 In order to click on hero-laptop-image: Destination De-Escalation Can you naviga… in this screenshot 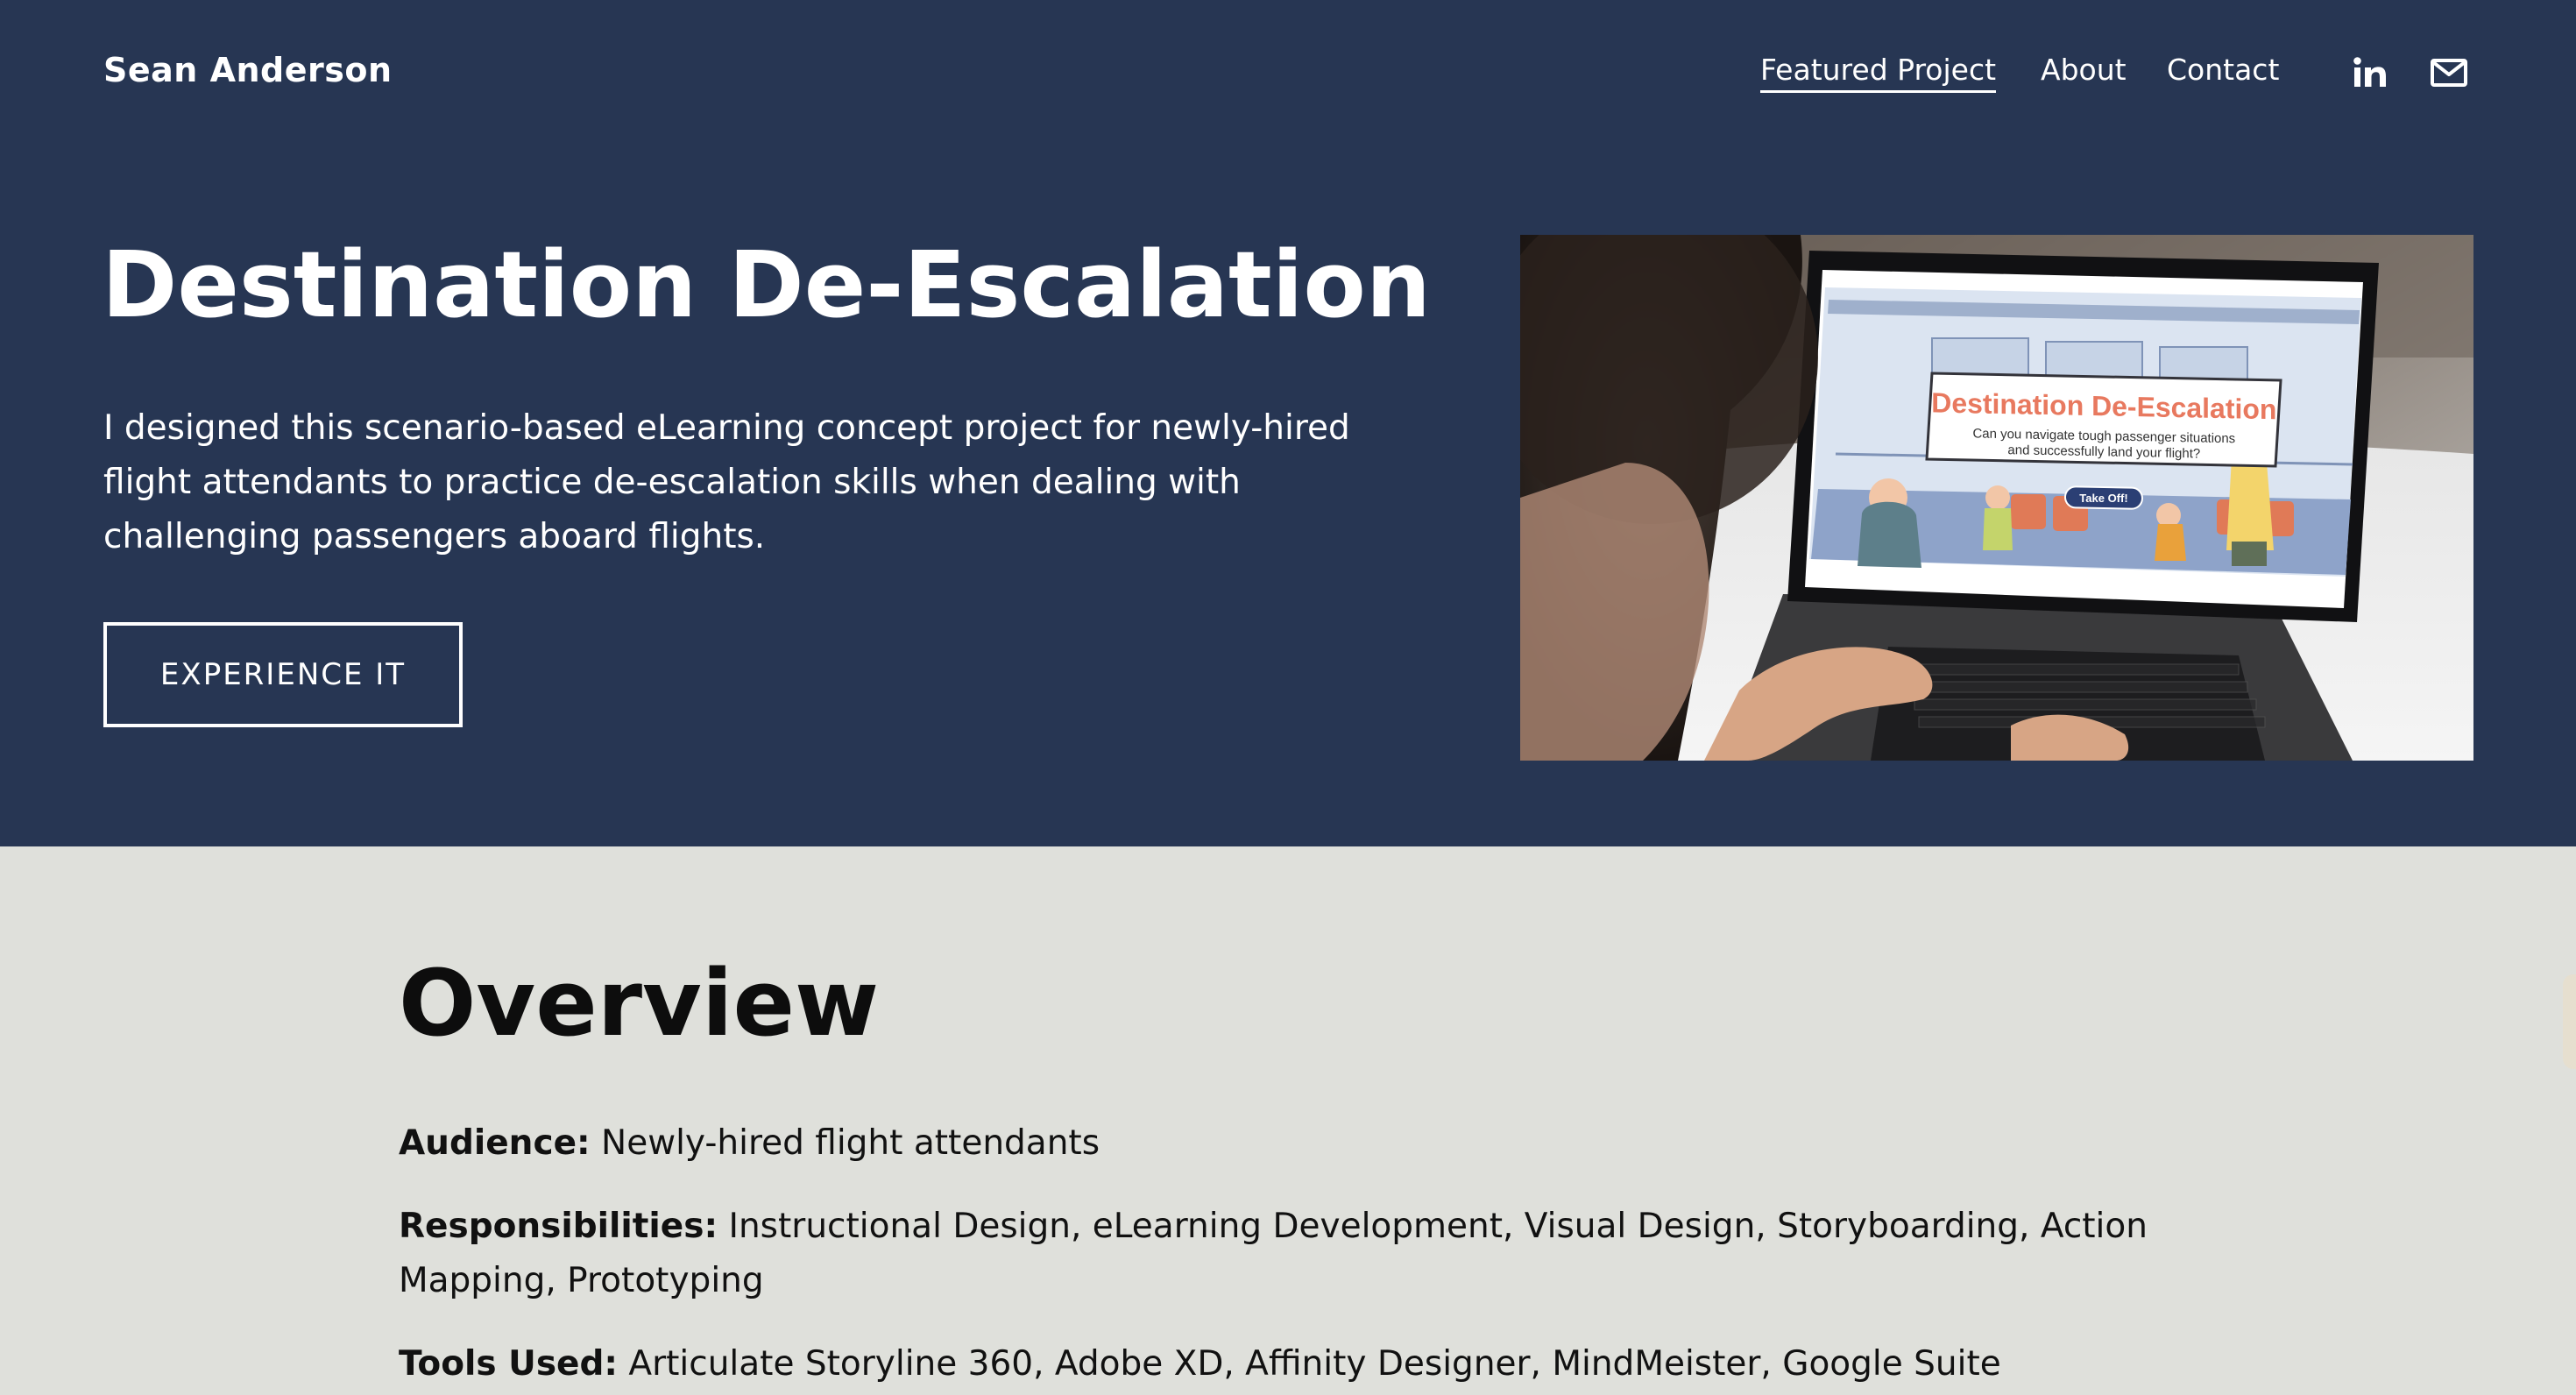, I will do `click(1996, 498)`.